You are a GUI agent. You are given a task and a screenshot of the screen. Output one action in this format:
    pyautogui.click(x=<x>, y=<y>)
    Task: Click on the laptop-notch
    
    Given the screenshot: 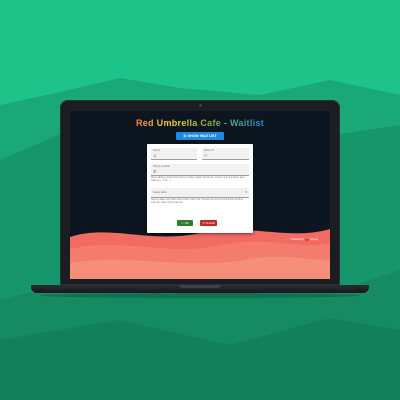 What is the action you would take?
    pyautogui.click(x=200, y=286)
    